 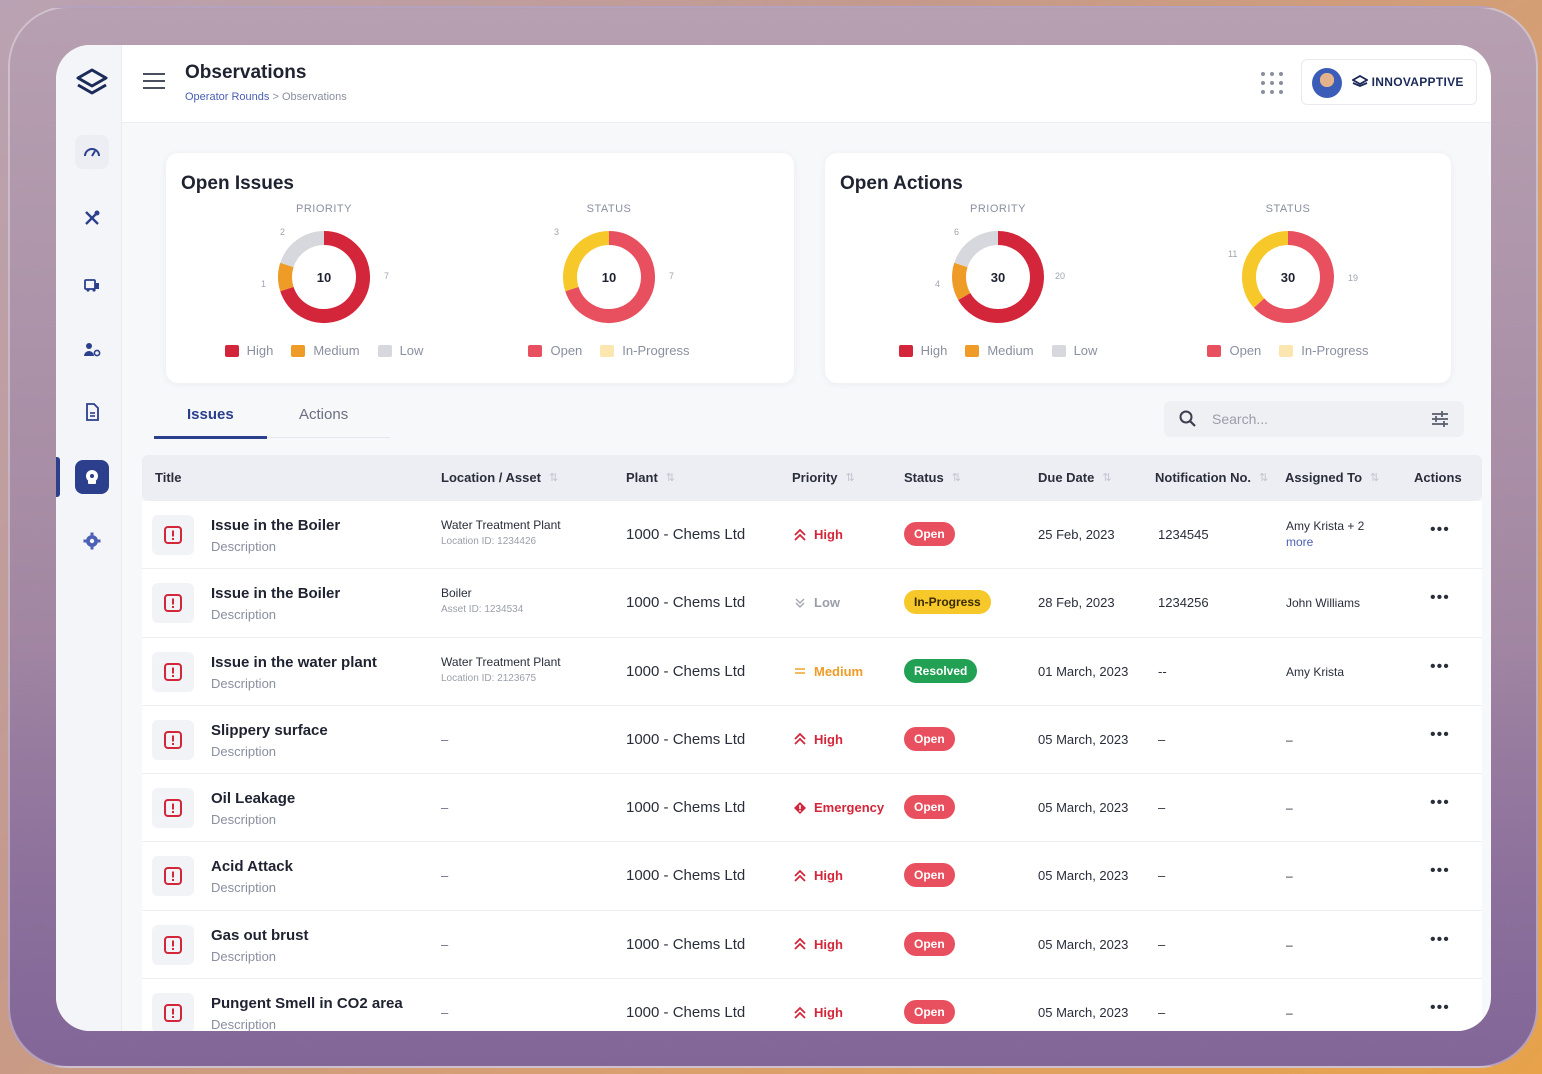 I want to click on hamburger-menu-icon, so click(x=154, y=81).